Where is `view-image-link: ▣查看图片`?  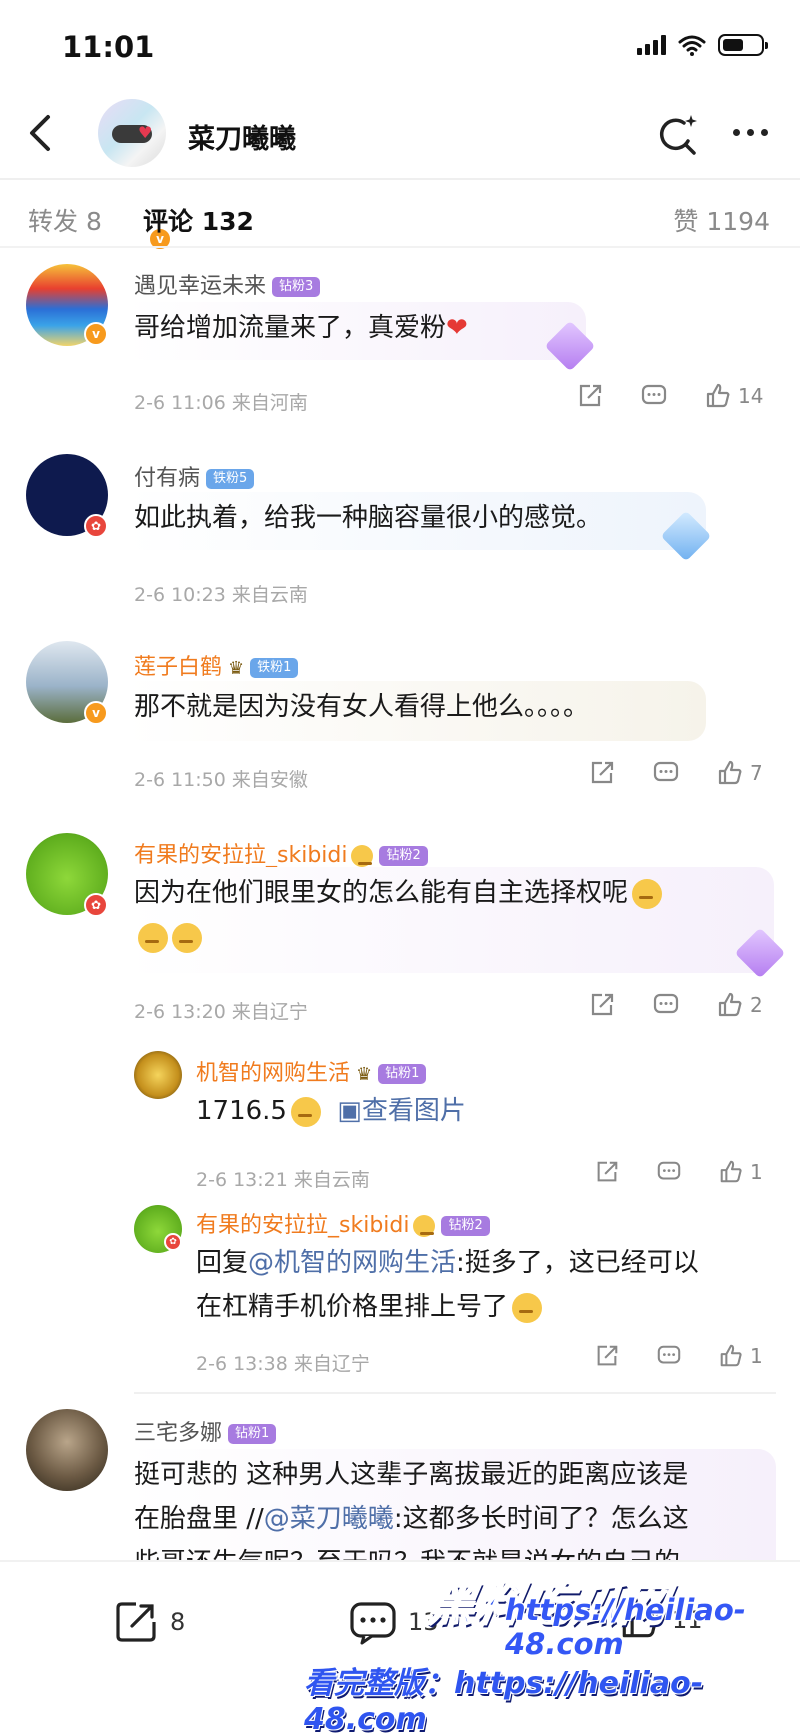
view-image-link: ▣查看图片 is located at coordinates (401, 1111).